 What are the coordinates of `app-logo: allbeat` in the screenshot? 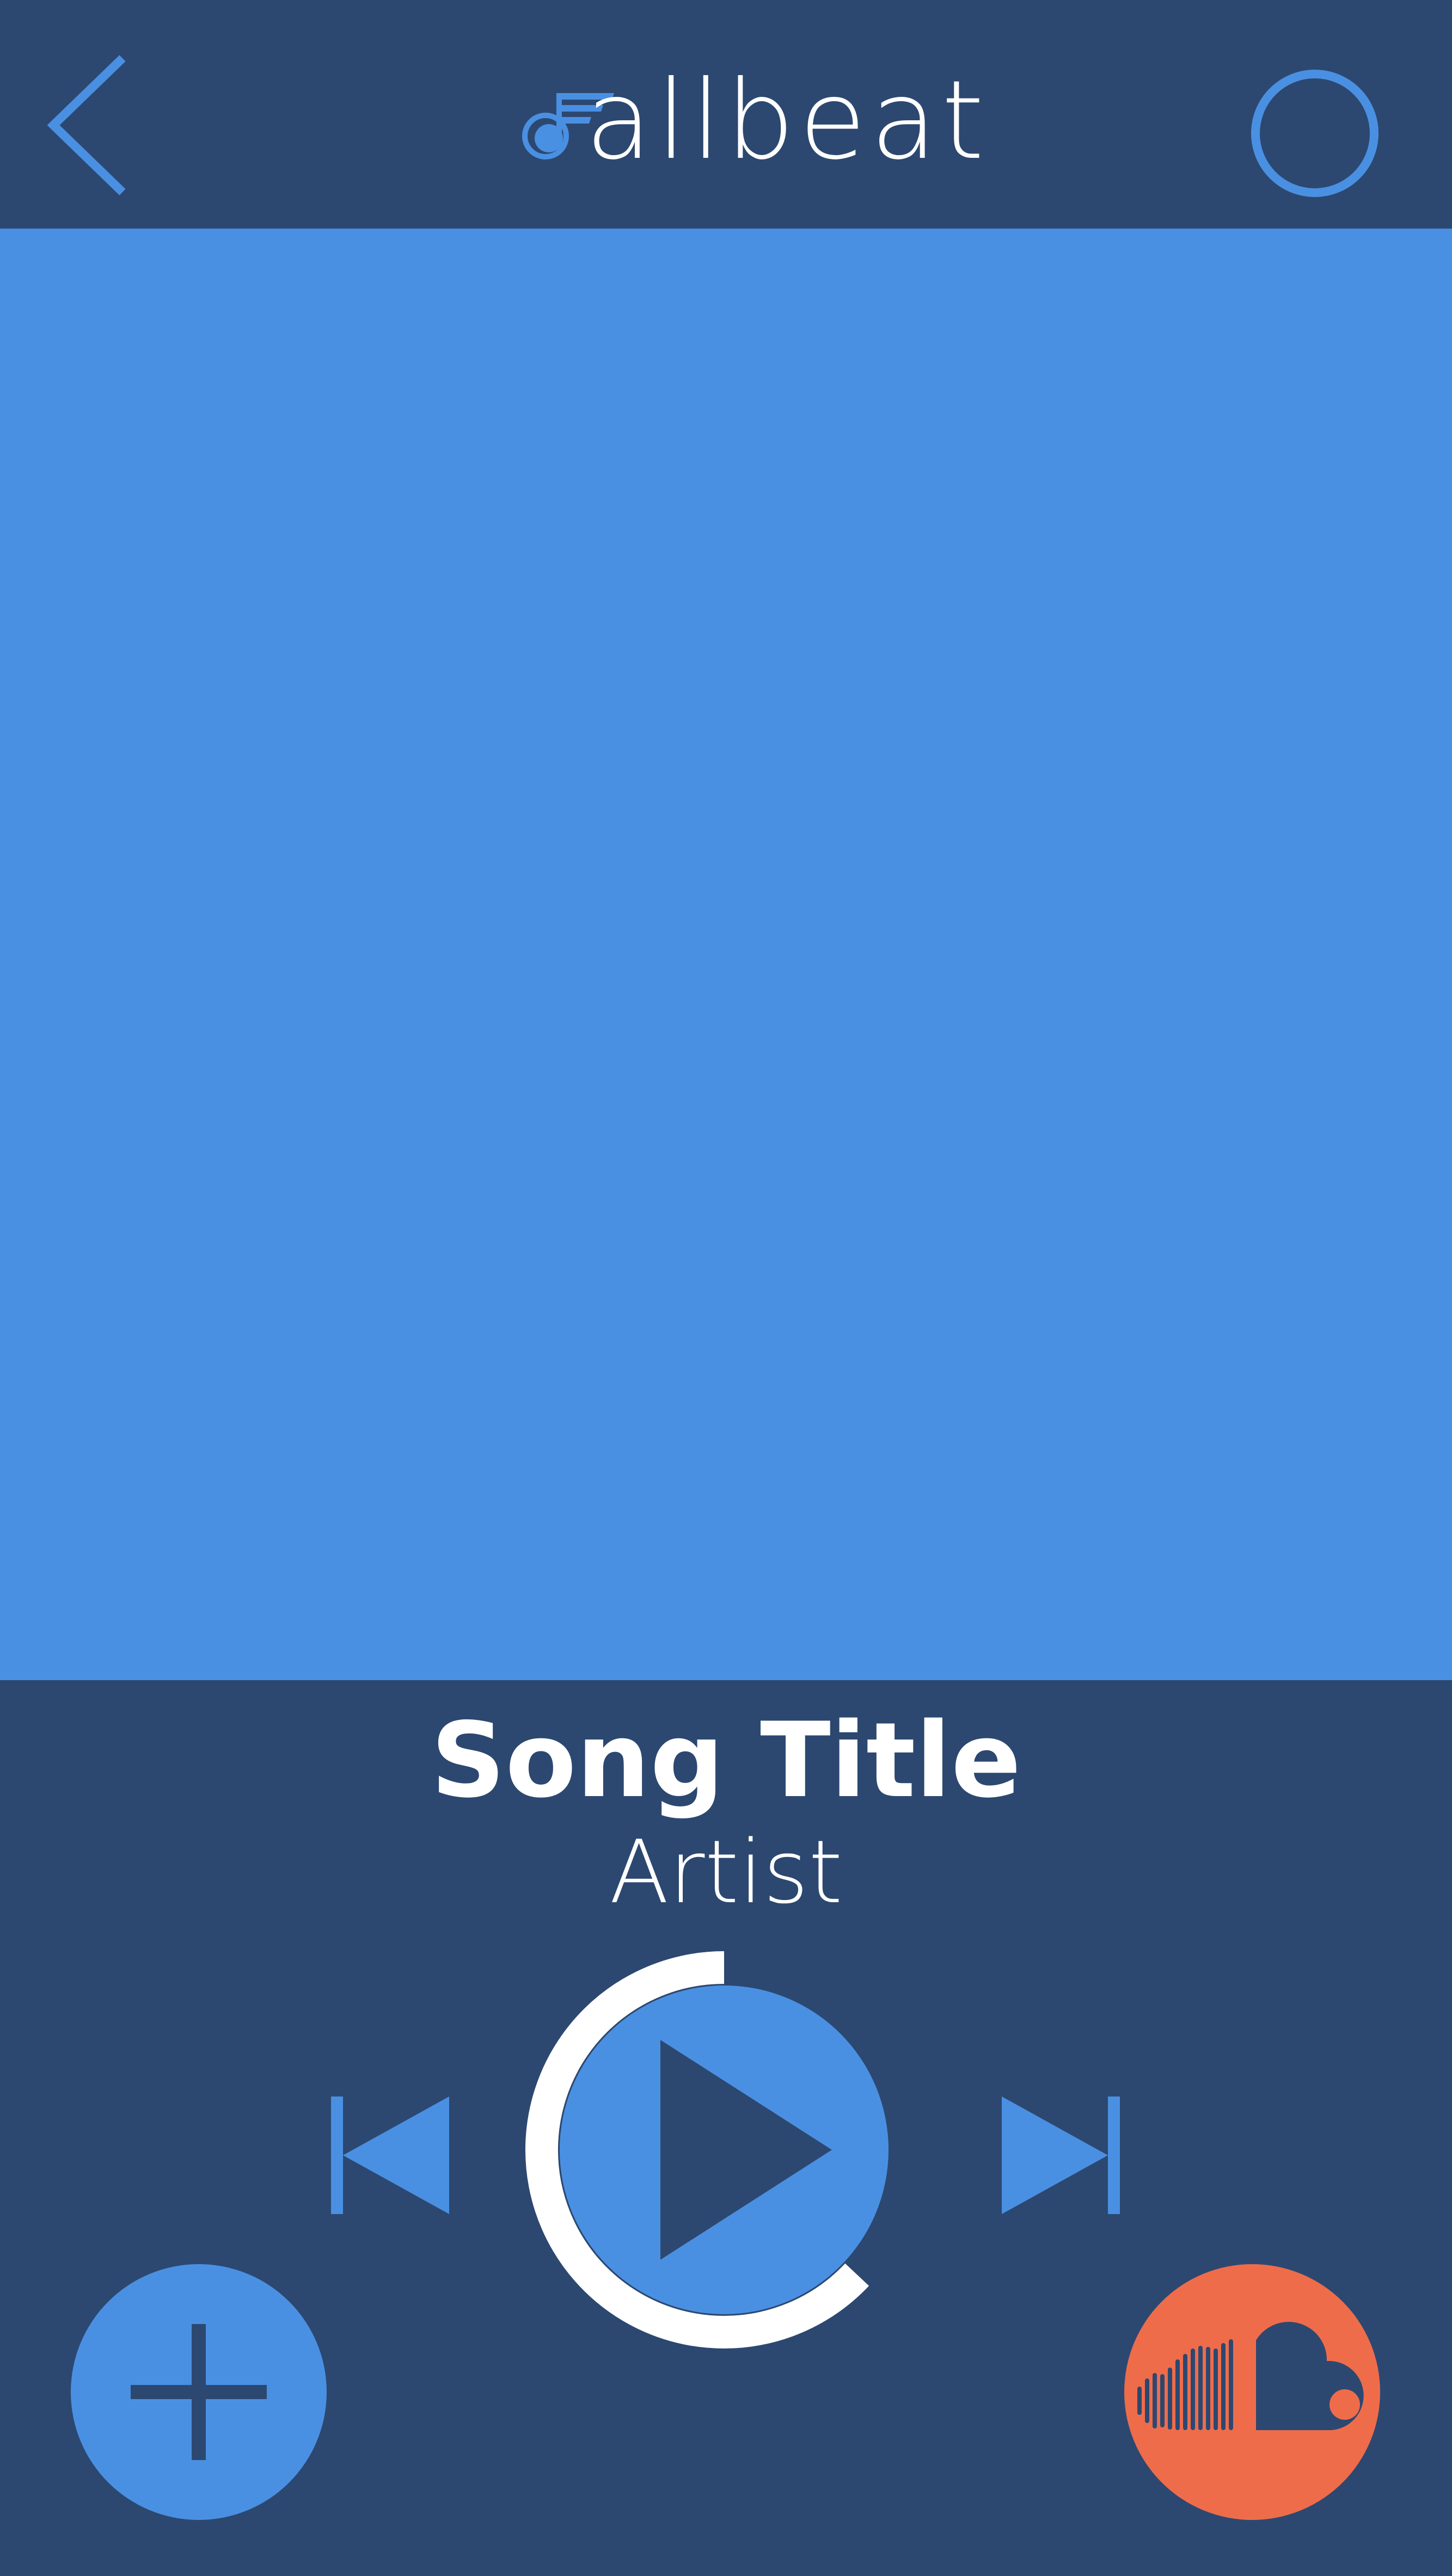 It's located at (751, 120).